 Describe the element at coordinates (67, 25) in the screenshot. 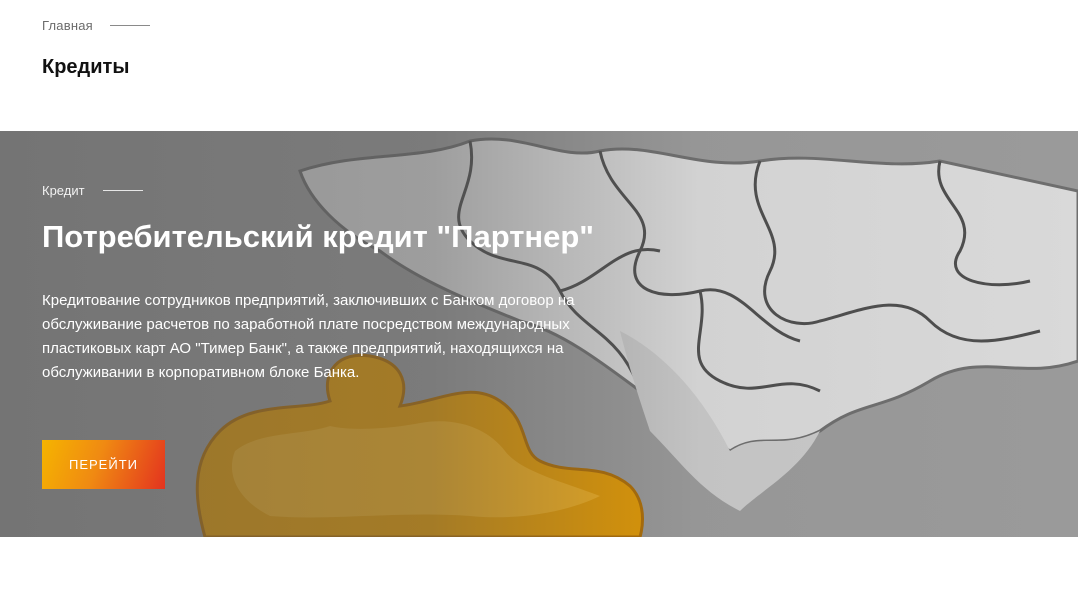

I see `breadcrumb-home-link: Главная` at that location.